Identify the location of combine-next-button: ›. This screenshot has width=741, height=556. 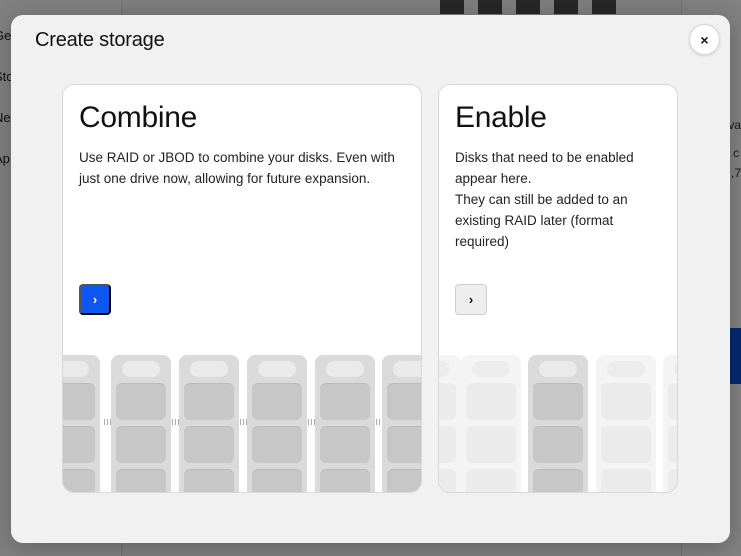
(95, 299).